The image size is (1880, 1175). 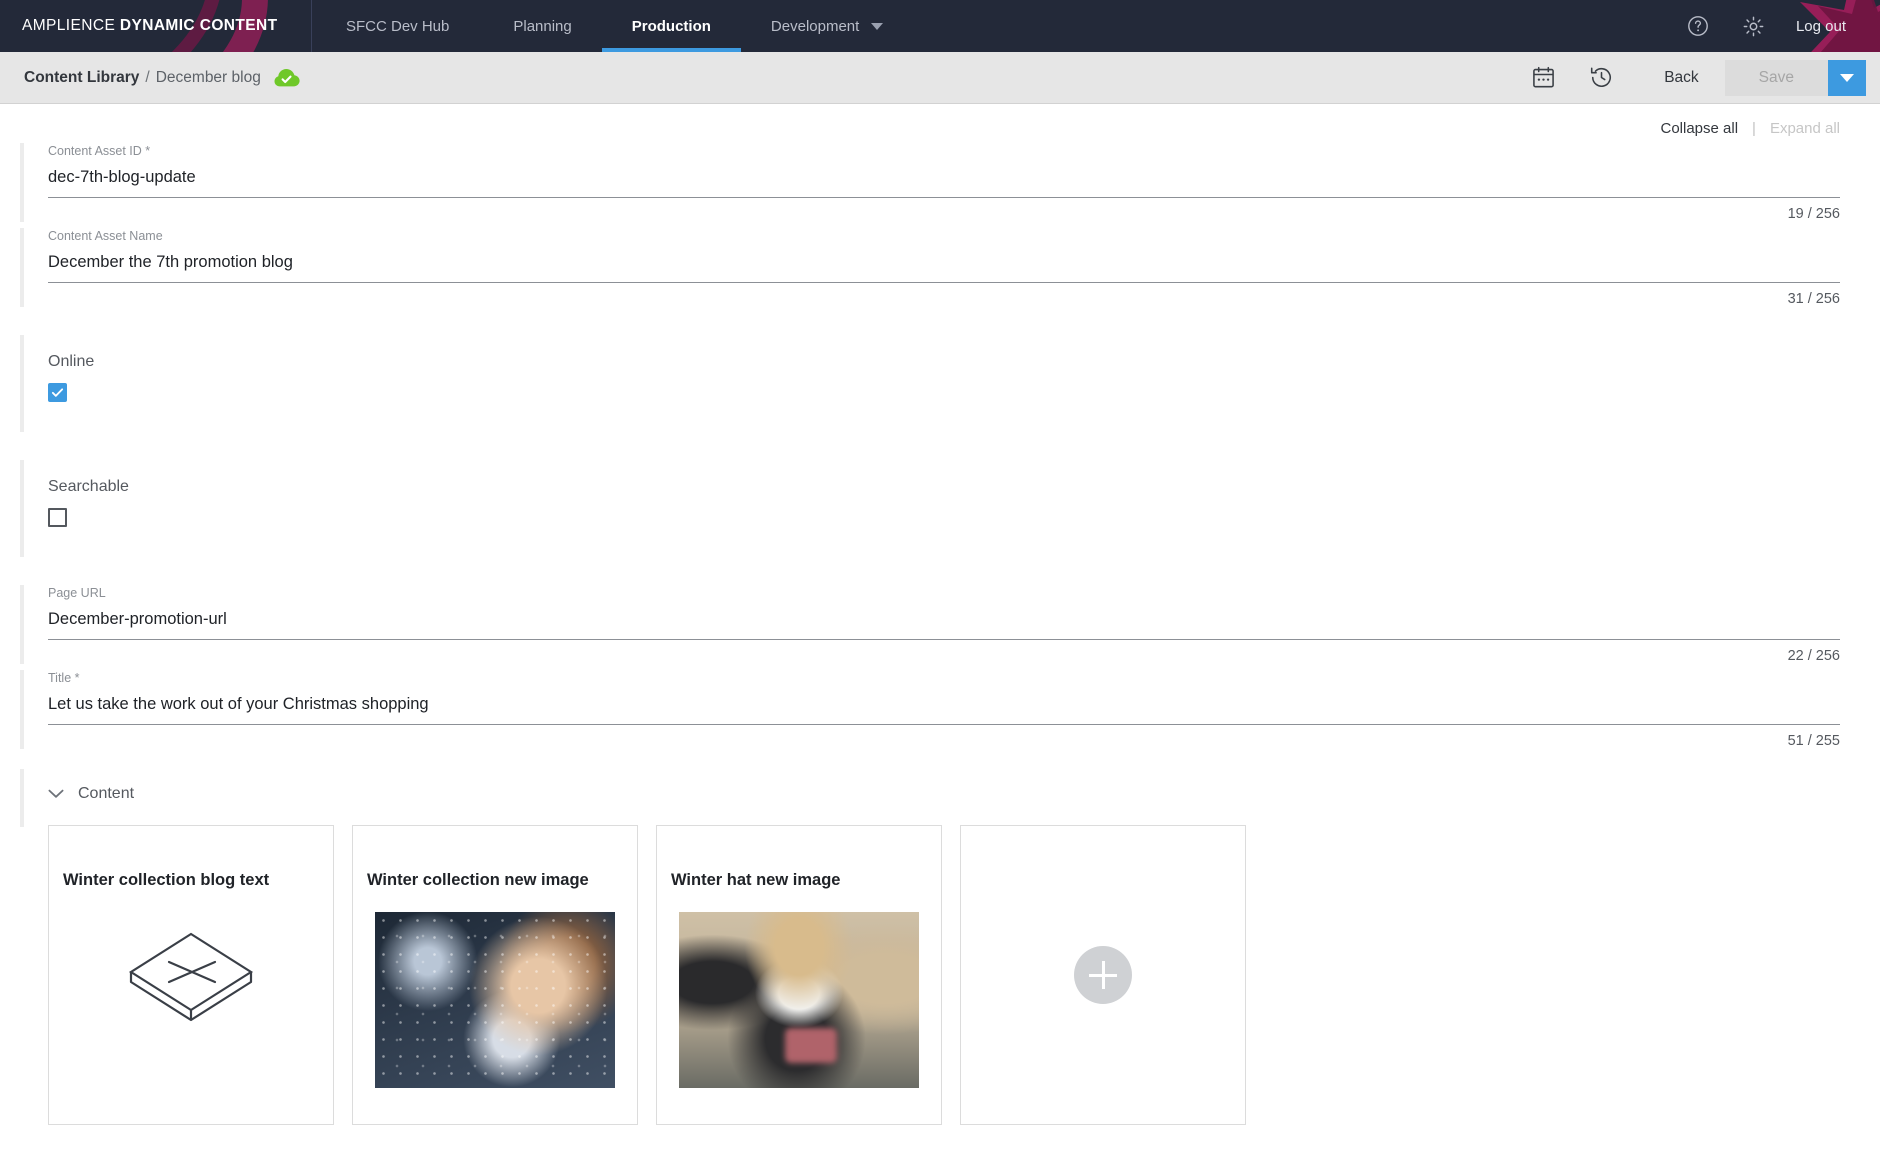 I want to click on breadcrumb-root: Content Library, so click(x=81, y=78).